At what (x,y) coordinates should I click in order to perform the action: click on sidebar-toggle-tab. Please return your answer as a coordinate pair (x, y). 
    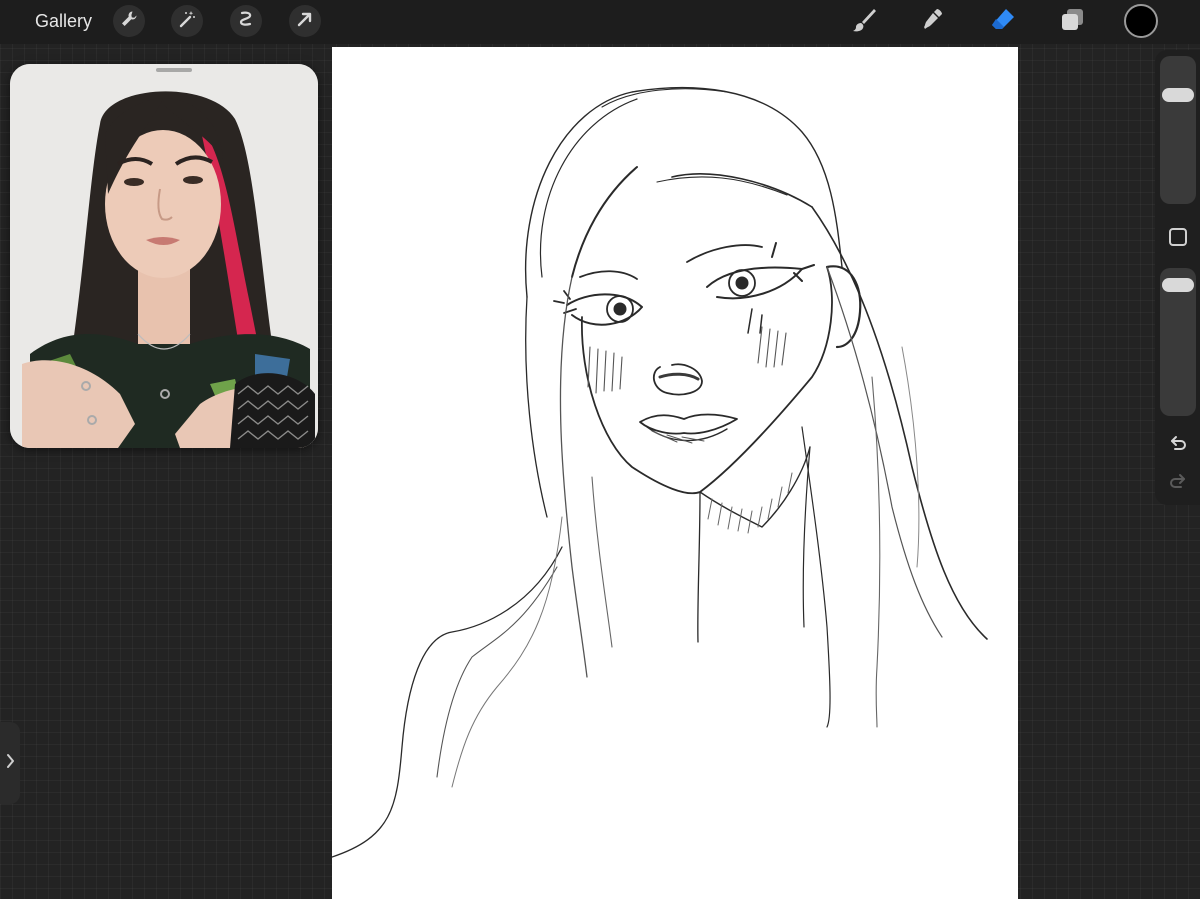
    Looking at the image, I should click on (10, 763).